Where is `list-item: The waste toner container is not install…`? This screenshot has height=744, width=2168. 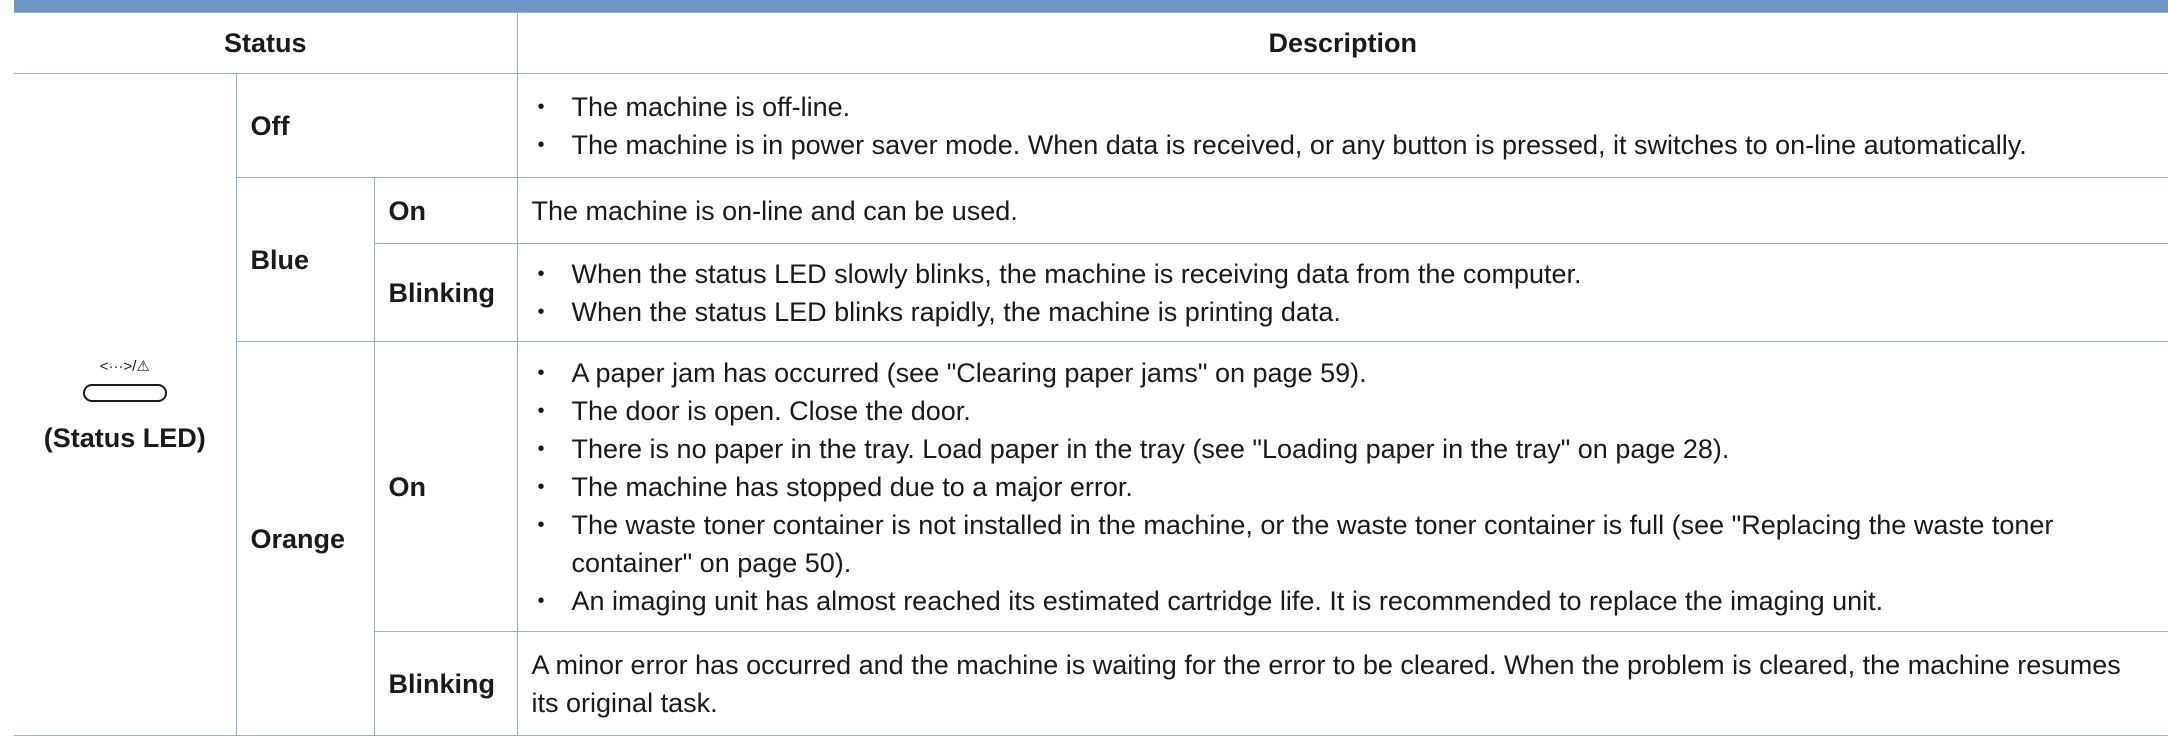
list-item: The waste toner container is not install… is located at coordinates (1343, 544).